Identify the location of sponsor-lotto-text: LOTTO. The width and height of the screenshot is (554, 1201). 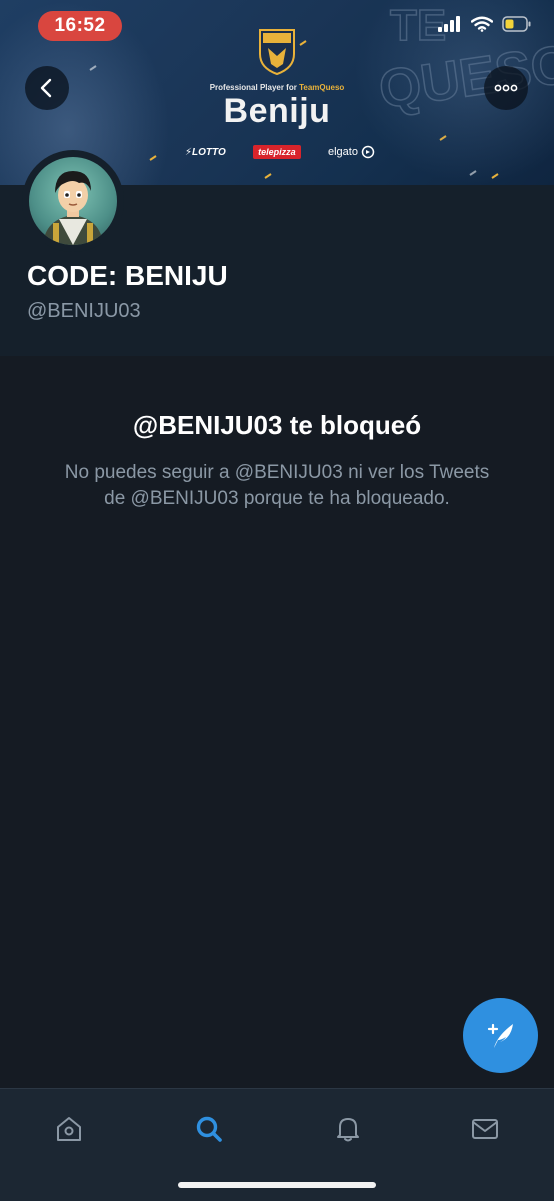
(209, 152).